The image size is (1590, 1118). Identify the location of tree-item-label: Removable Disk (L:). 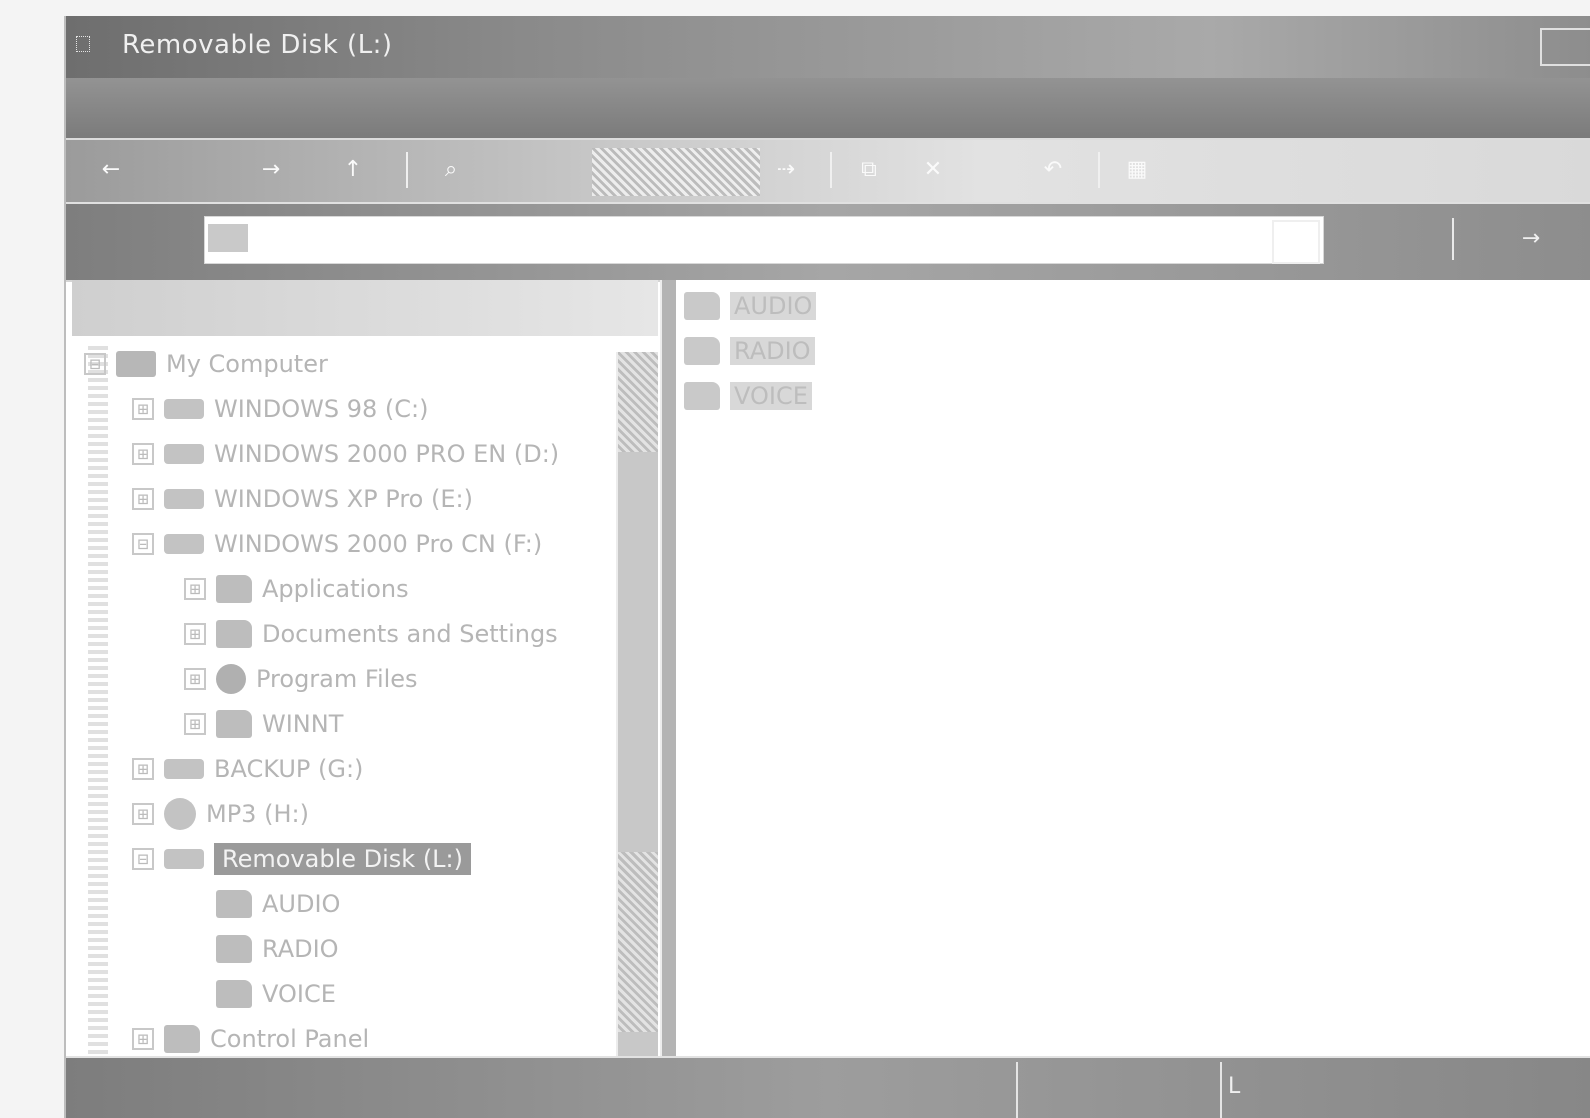
(342, 859).